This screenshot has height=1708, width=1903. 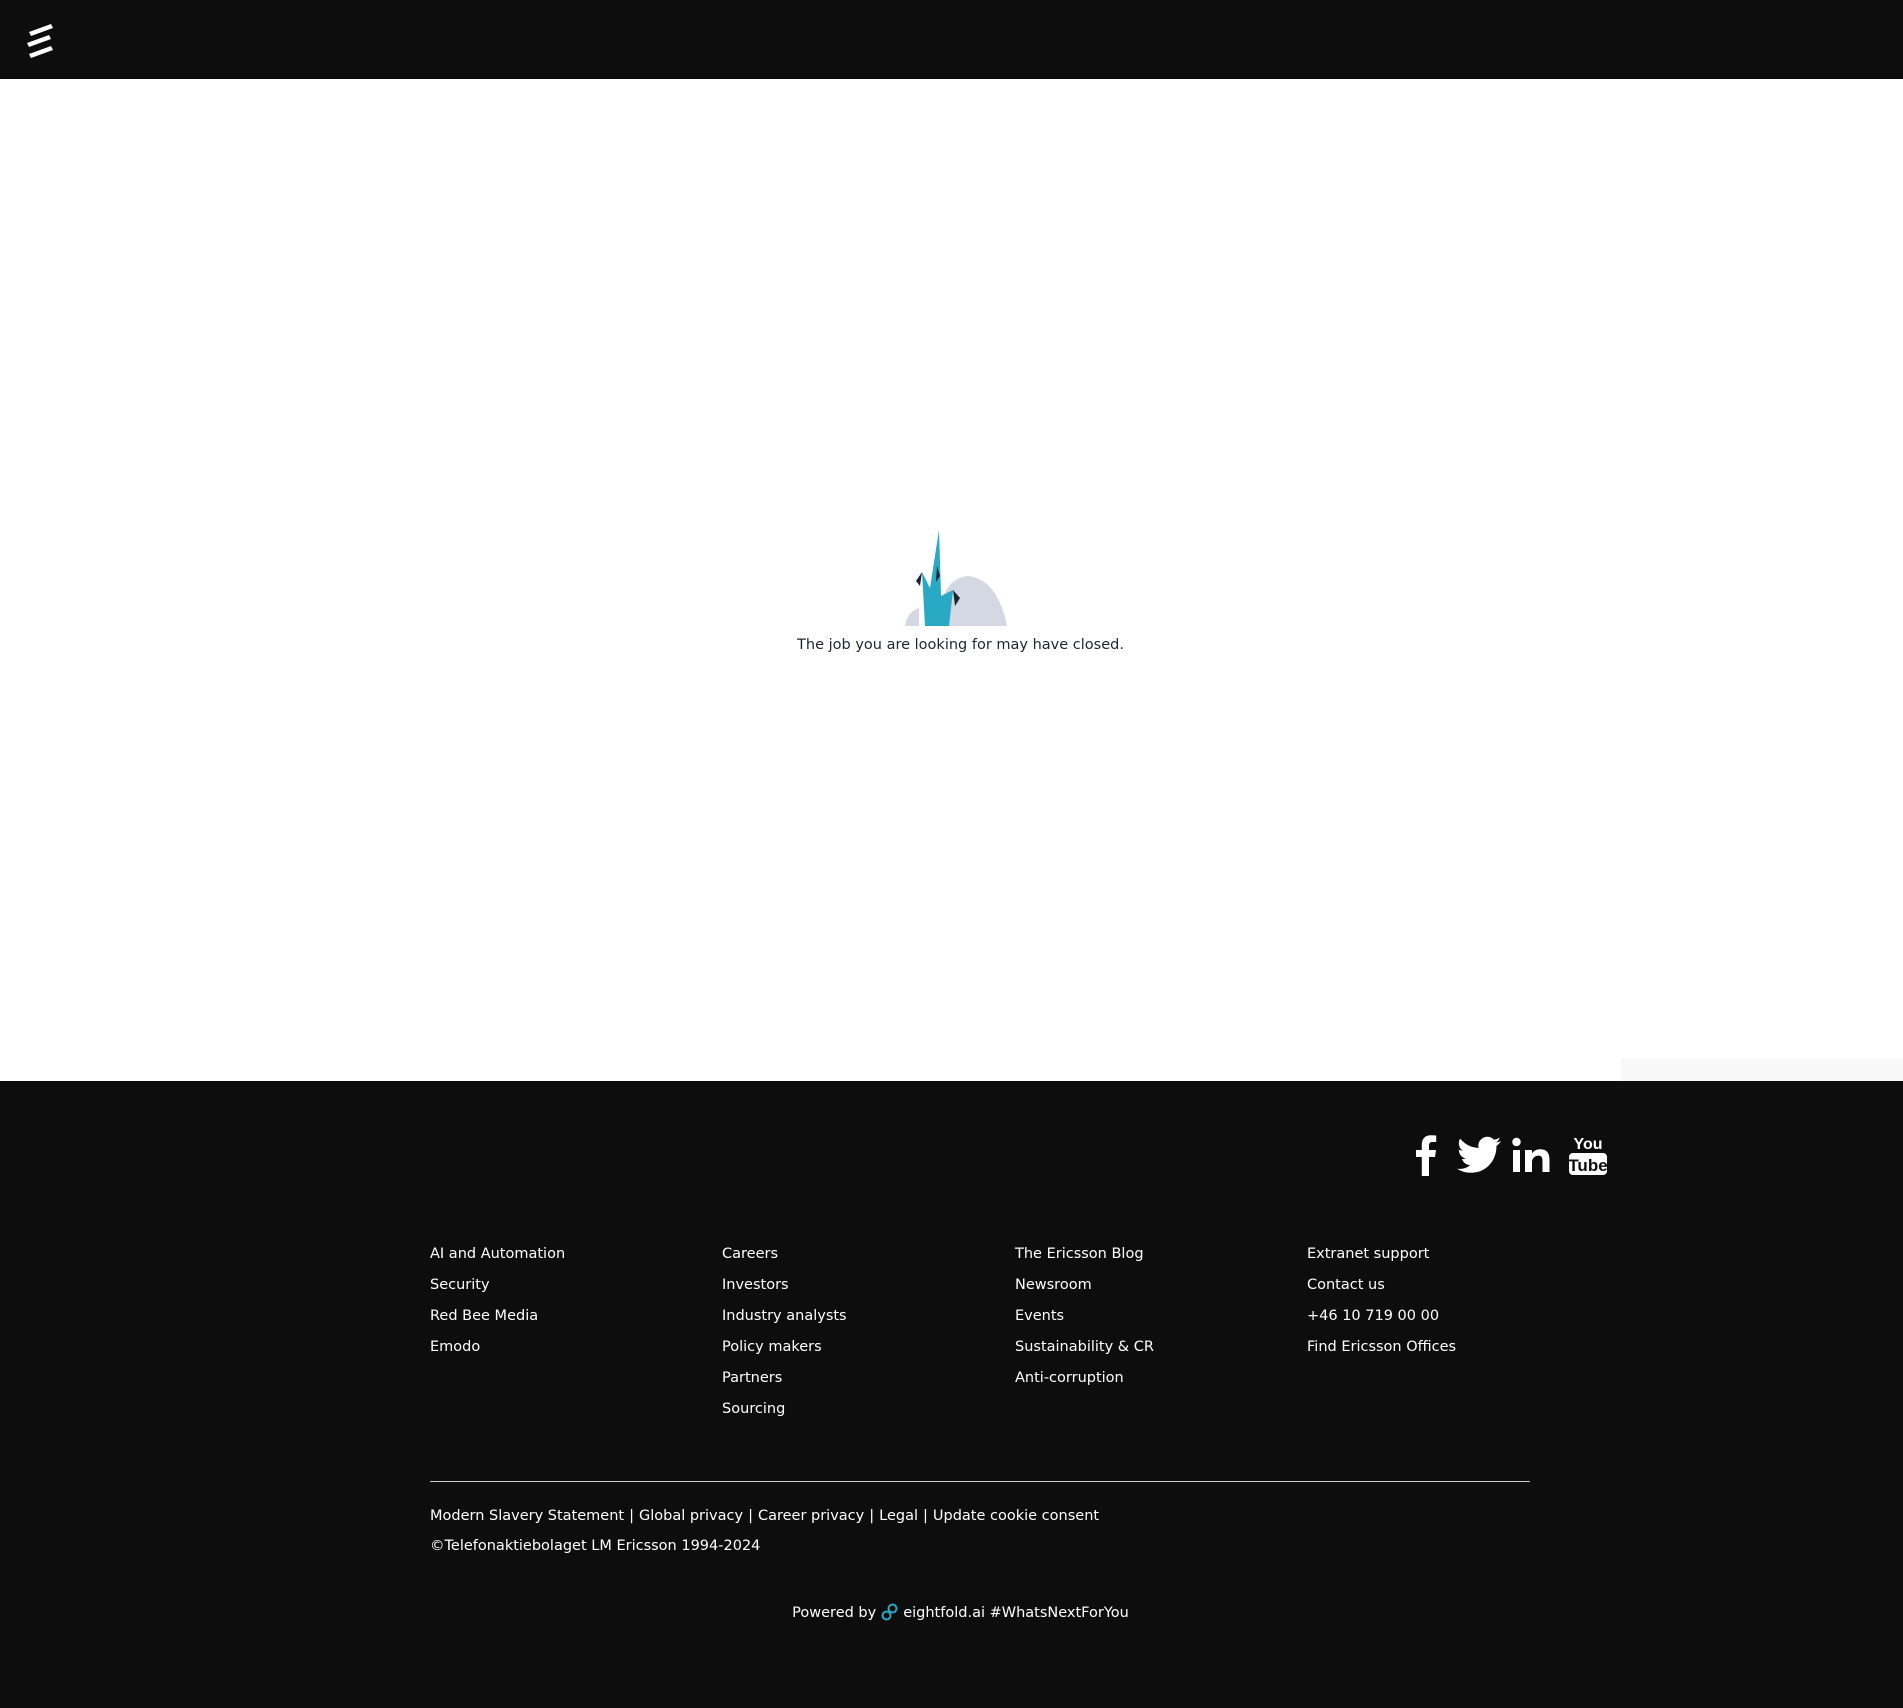 I want to click on footer-link-contact-us: Contact us, so click(x=1447, y=1285).